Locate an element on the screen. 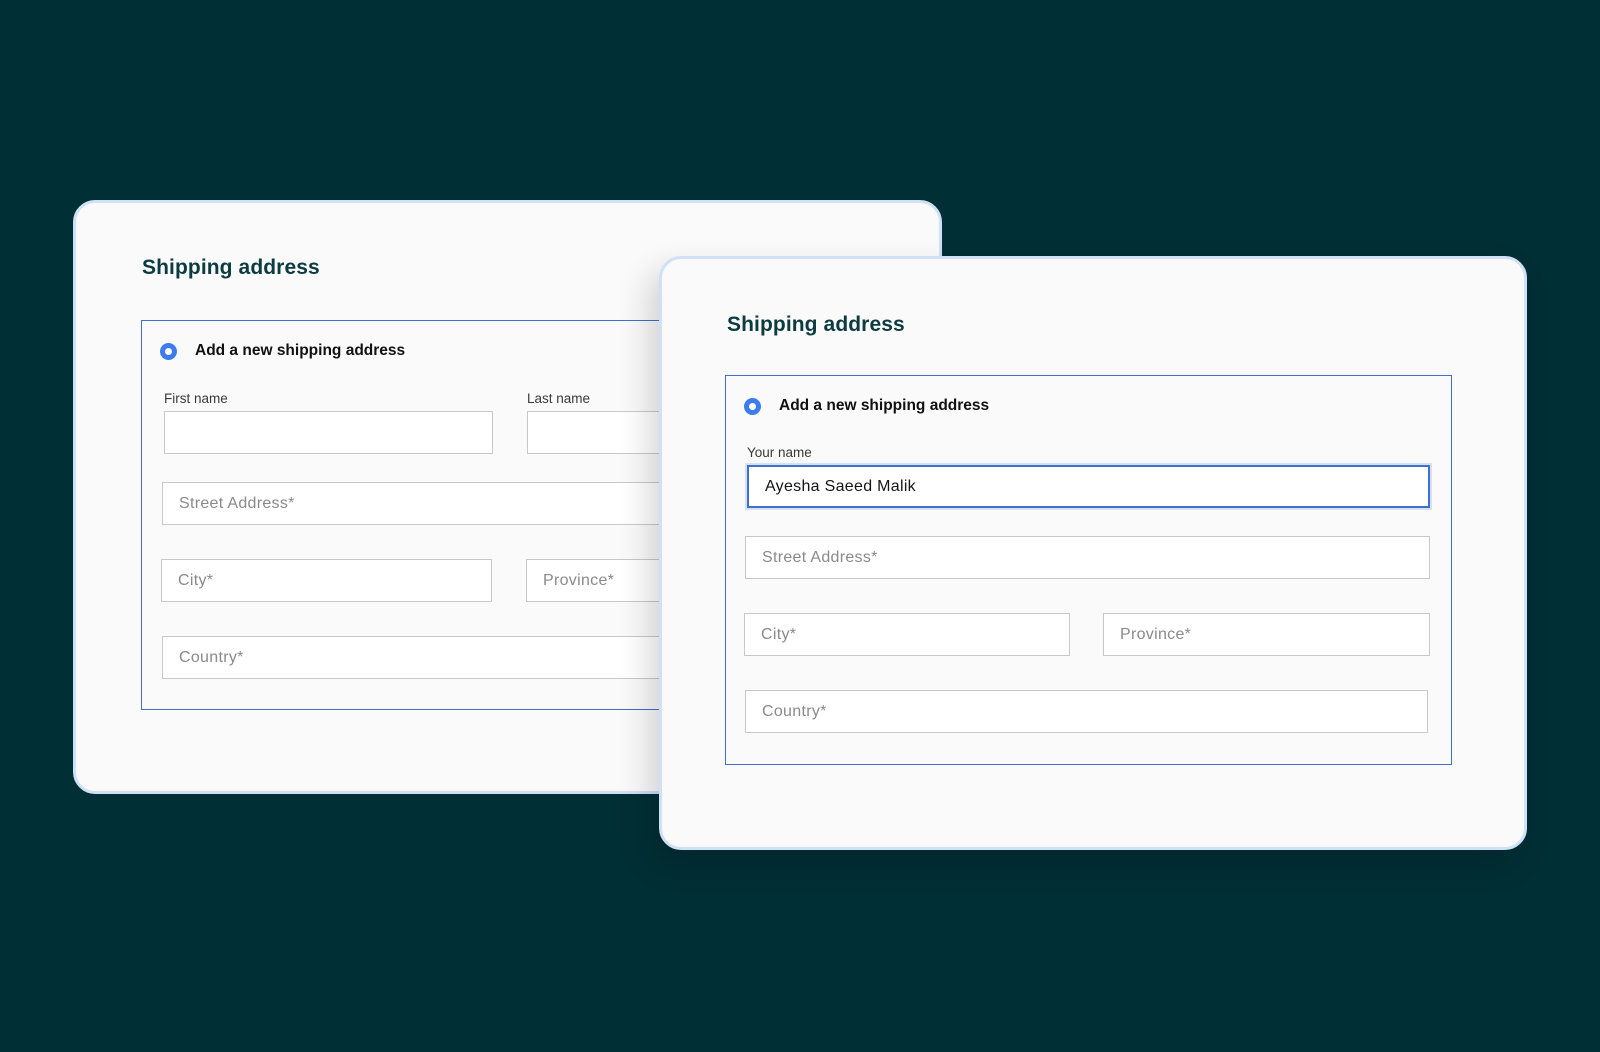  last-name-label: Last name is located at coordinates (559, 398).